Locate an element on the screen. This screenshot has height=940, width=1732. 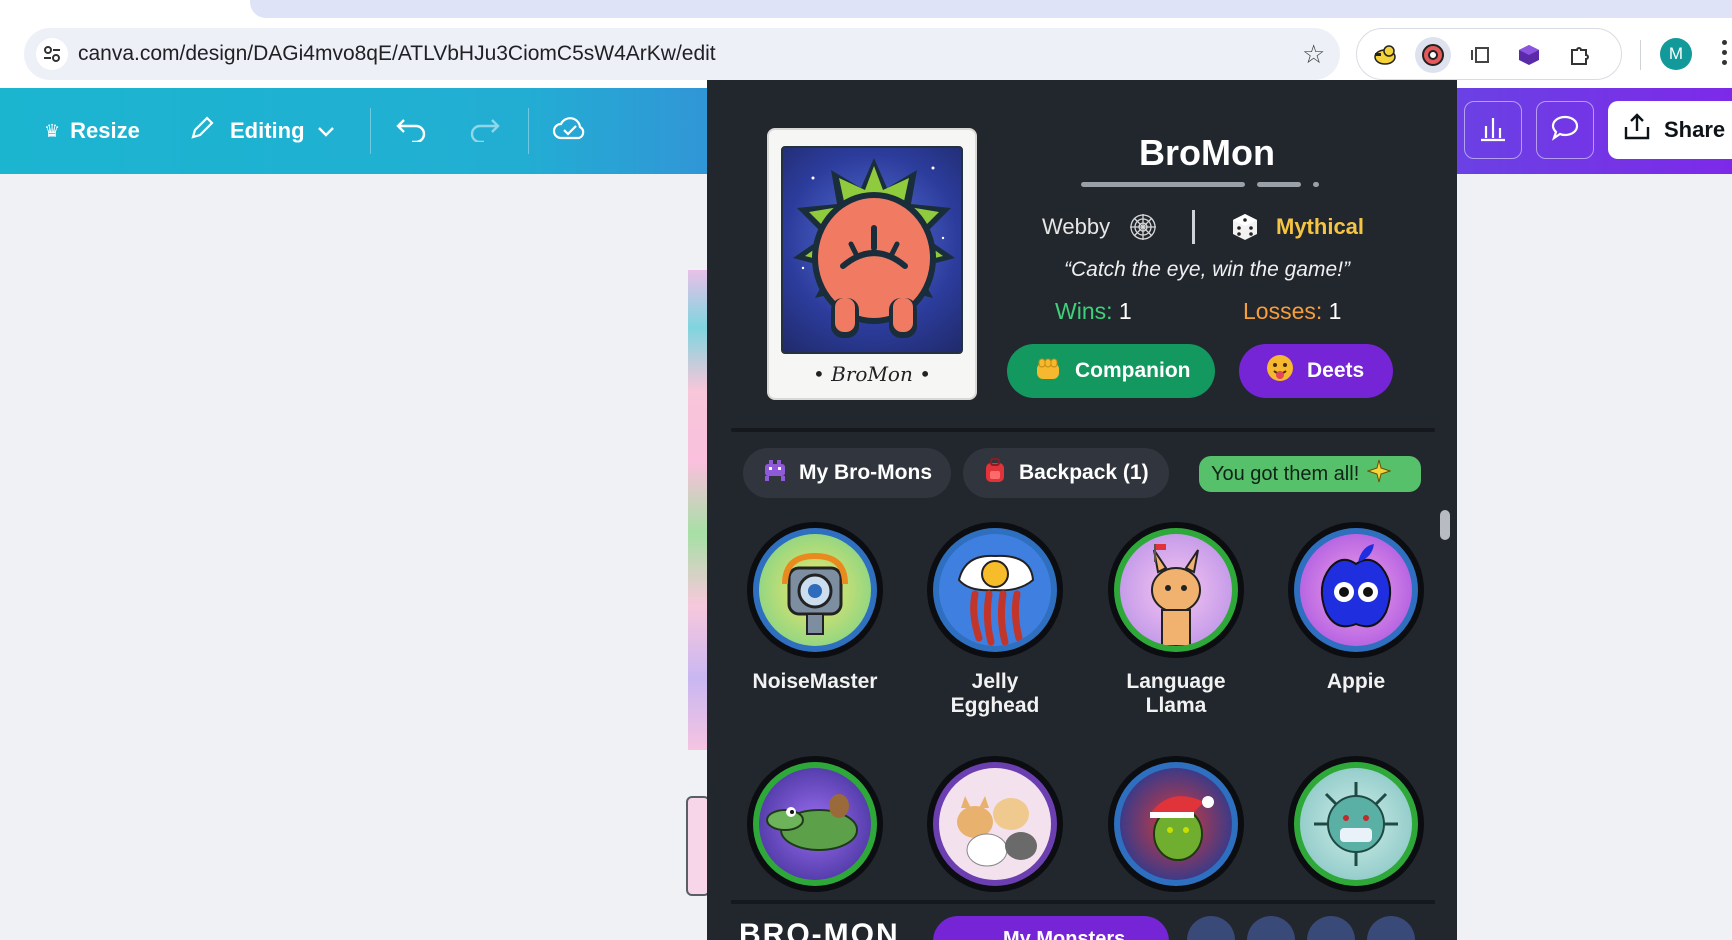
deets-label: Deets is located at coordinates (1336, 370).